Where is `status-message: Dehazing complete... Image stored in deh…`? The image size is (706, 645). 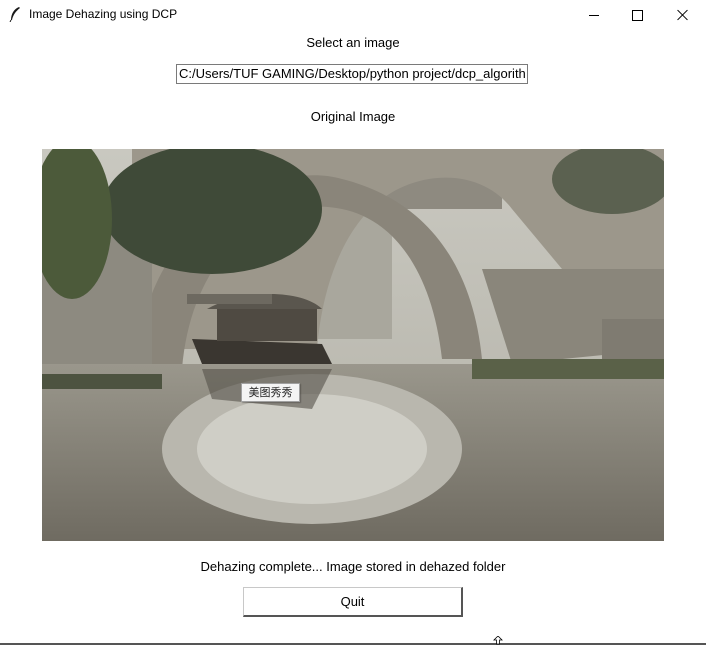 status-message: Dehazing complete... Image stored in deh… is located at coordinates (353, 566).